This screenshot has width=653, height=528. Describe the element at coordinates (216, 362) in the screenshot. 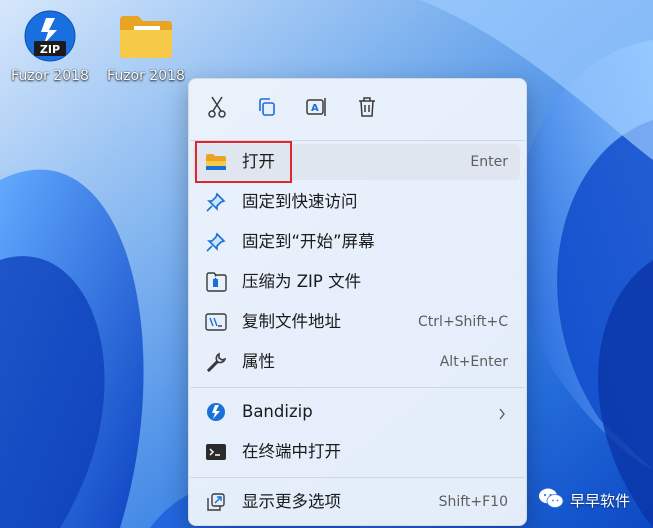

I see `wrench-icon` at that location.